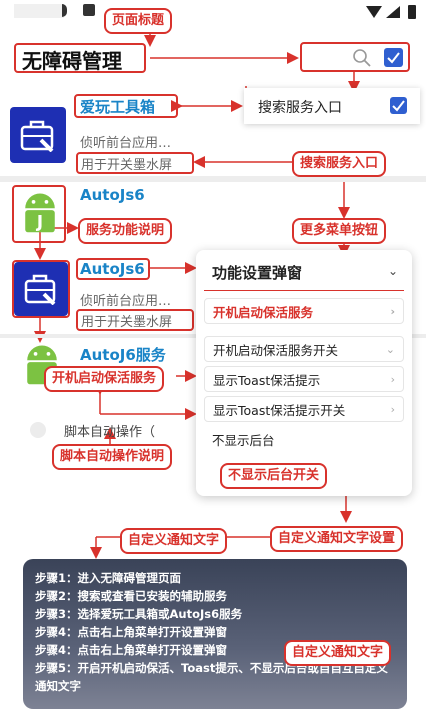  What do you see at coordinates (274, 476) in the screenshot?
I see `callout-no-background: 不显示后台开关` at bounding box center [274, 476].